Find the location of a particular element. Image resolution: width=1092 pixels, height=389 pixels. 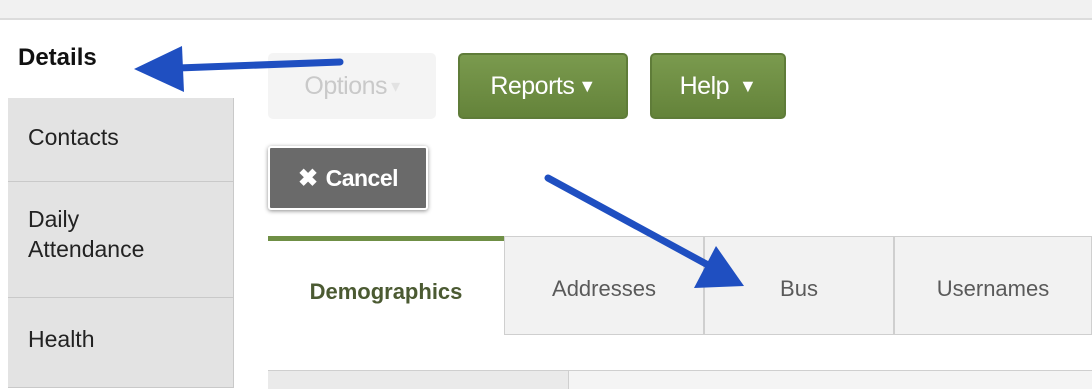

sidebar-item-label: Details is located at coordinates (57, 57).